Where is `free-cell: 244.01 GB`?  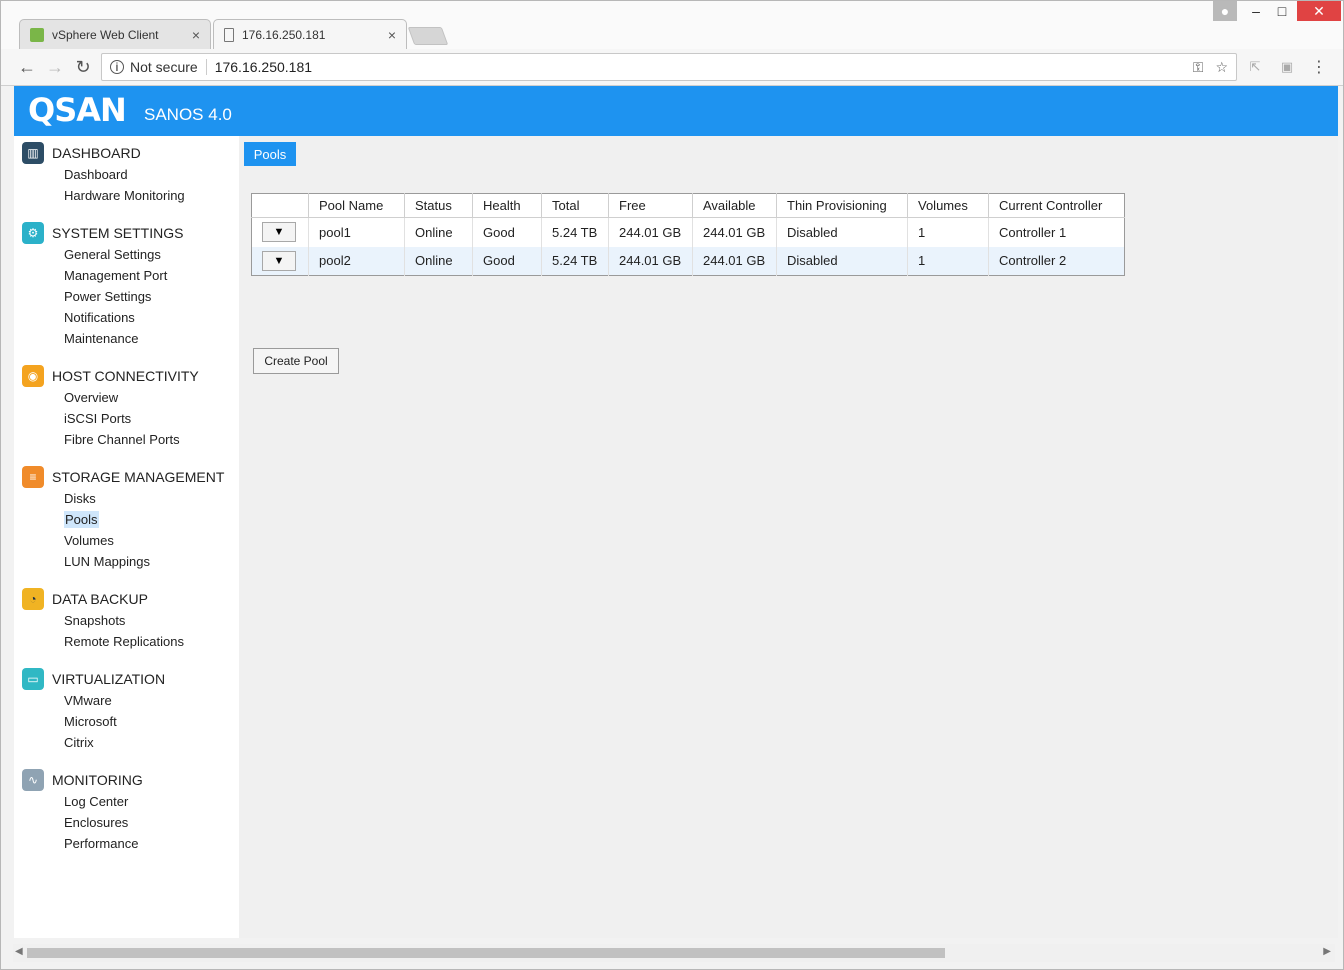
free-cell: 244.01 GB is located at coordinates (650, 232).